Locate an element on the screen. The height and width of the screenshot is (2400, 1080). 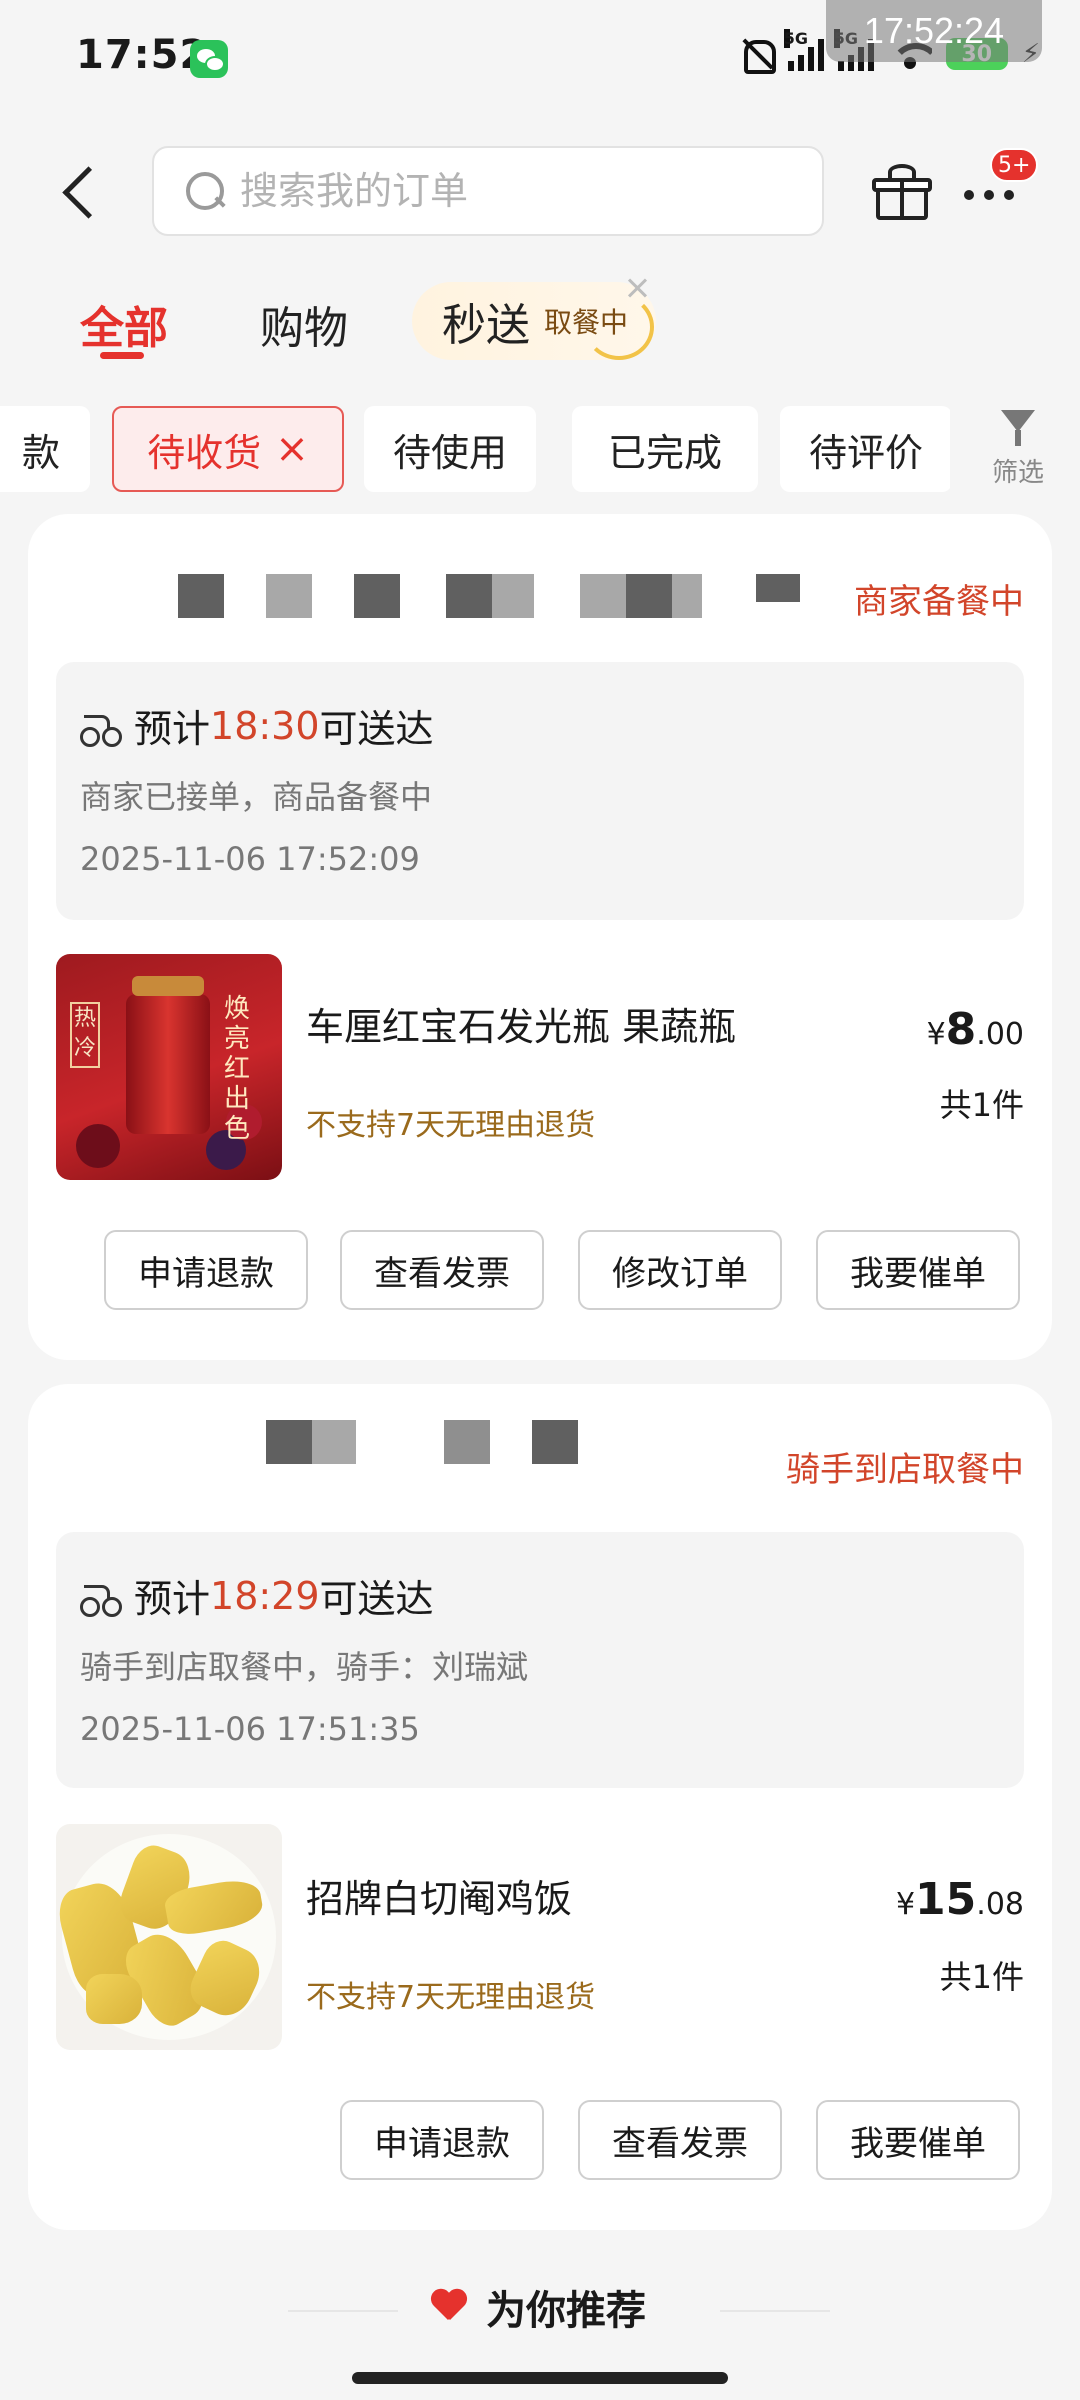
order-tabs: 全部 购物 秒送 取餐中 is located at coordinates (540, 320).